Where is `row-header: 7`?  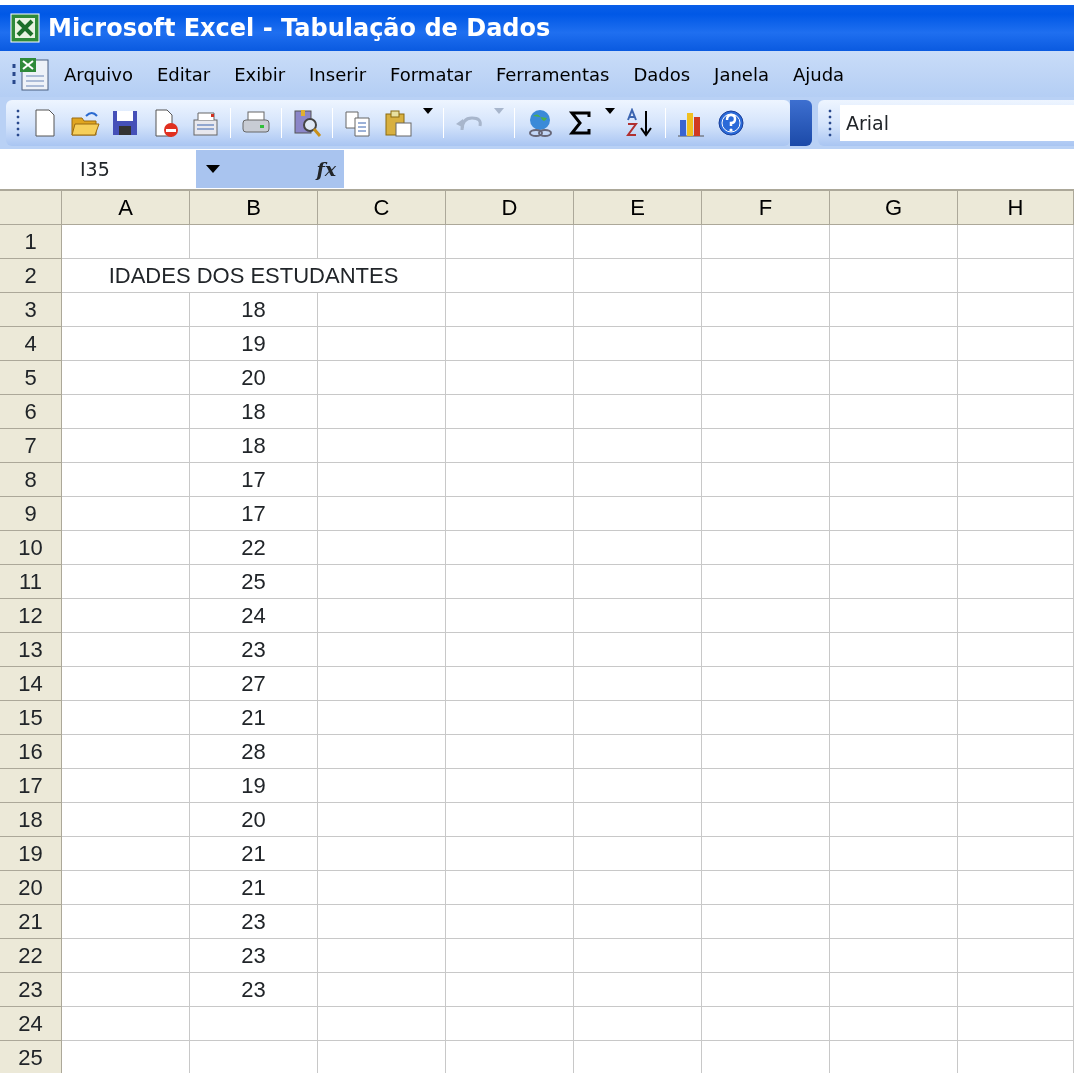 row-header: 7 is located at coordinates (31, 446).